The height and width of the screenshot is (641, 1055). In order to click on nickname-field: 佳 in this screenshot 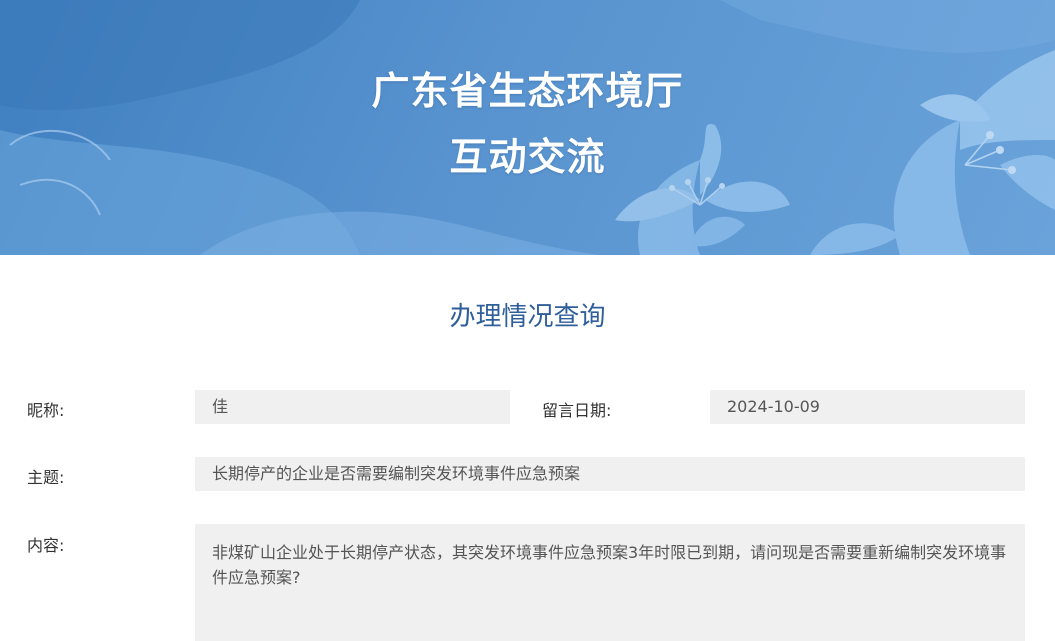, I will do `click(352, 407)`.